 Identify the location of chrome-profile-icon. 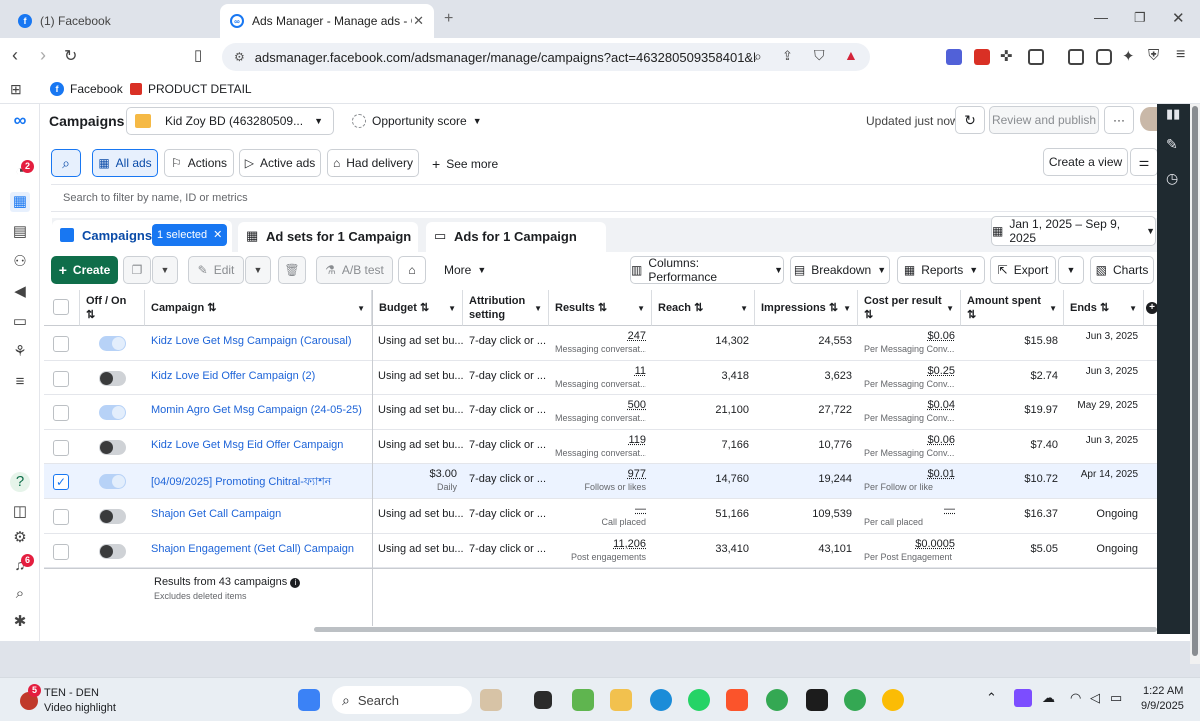
(855, 700).